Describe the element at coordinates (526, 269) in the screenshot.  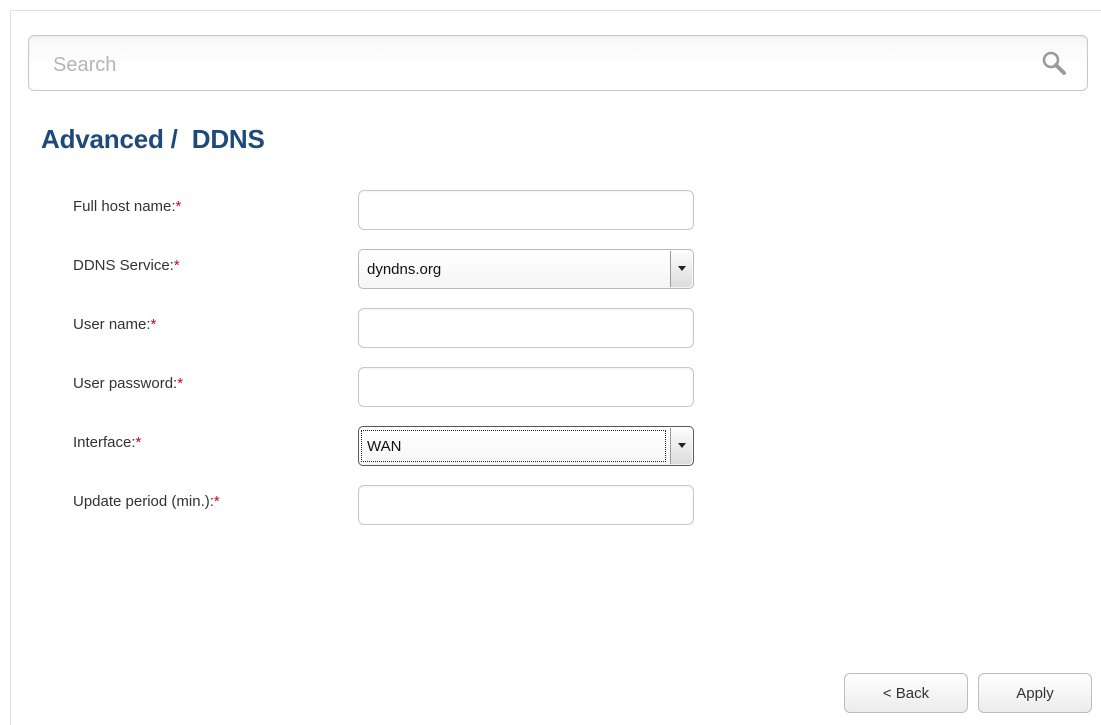
I see `ddns-service-select: dyndns.org` at that location.